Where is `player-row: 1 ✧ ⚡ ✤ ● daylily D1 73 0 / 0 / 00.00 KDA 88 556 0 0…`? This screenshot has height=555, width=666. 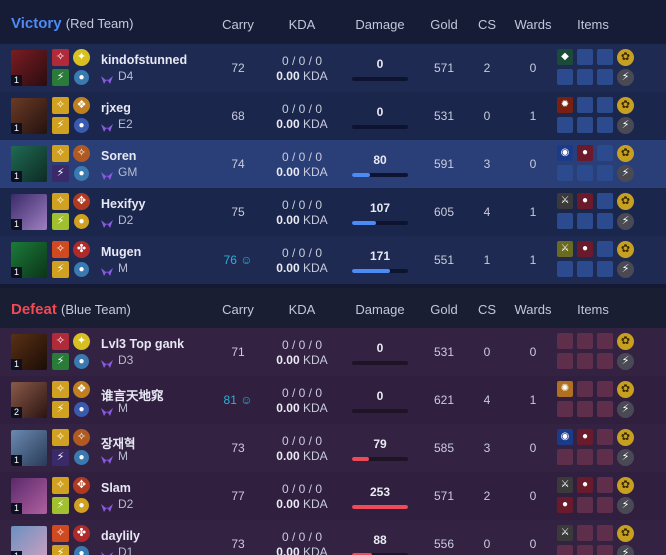 player-row: 1 ✧ ⚡ ✤ ● daylily D1 73 0 / 0 / 00.00 KDA 88 556 0 0… is located at coordinates (333, 537).